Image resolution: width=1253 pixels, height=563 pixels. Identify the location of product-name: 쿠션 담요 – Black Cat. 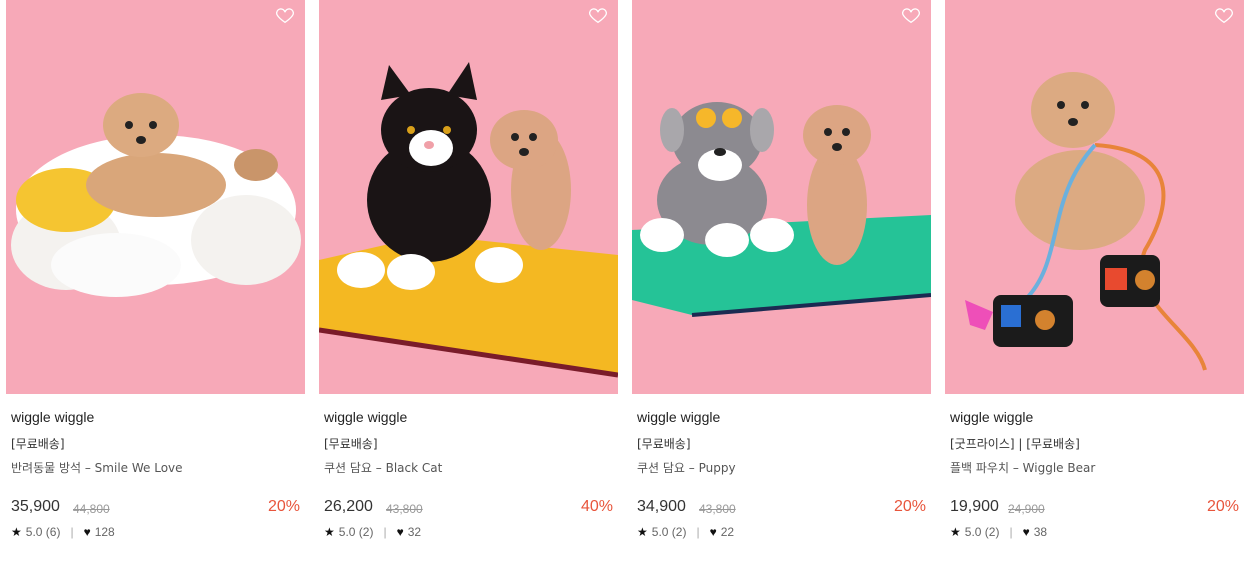
(383, 467).